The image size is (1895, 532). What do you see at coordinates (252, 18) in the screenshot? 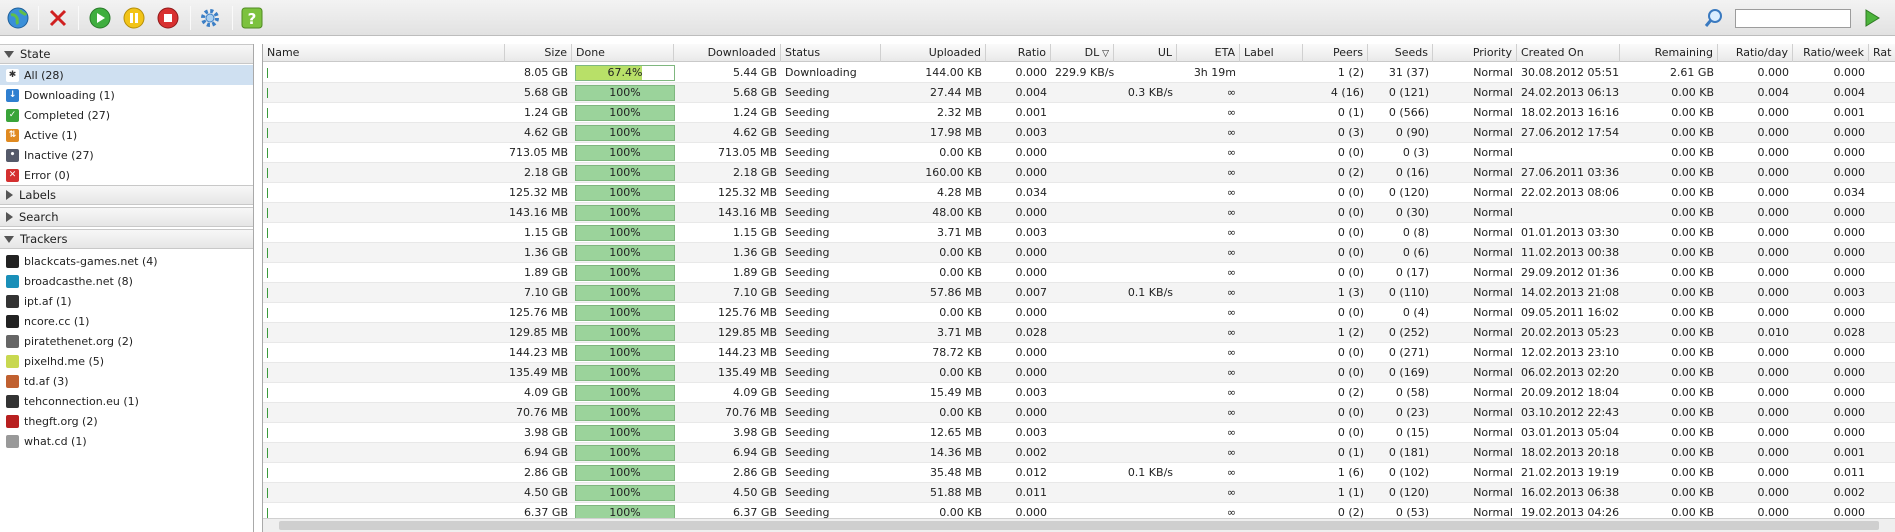
I see `help-icon: ?` at bounding box center [252, 18].